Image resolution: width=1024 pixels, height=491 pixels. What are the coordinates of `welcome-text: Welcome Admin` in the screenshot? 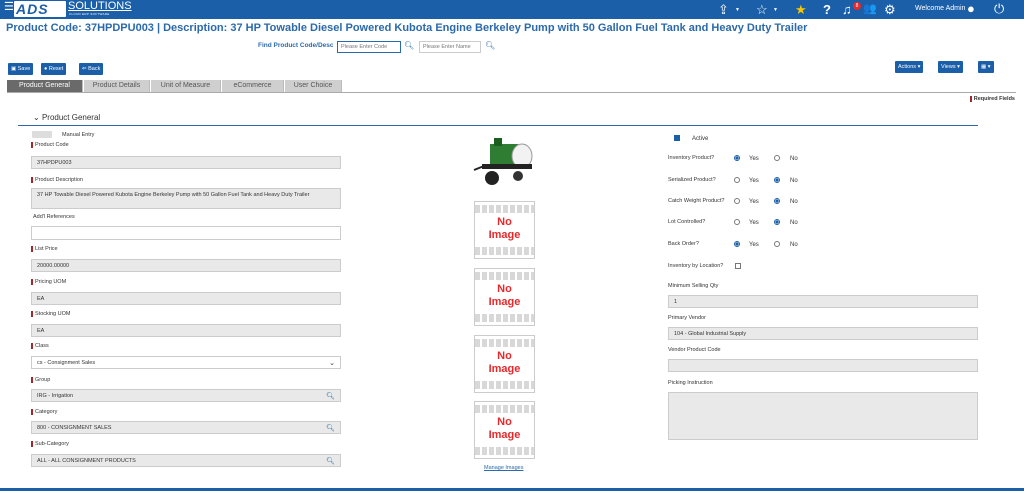 It's located at (940, 8).